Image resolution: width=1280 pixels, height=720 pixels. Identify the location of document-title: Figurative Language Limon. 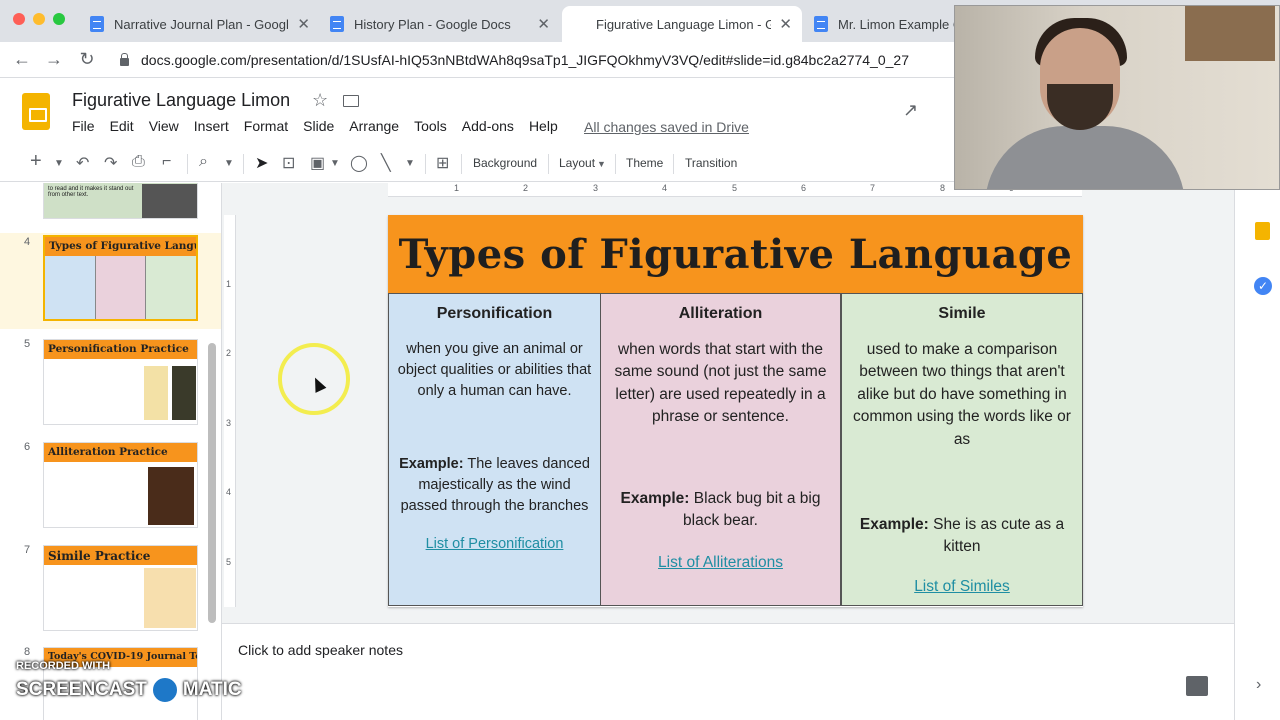
(181, 100).